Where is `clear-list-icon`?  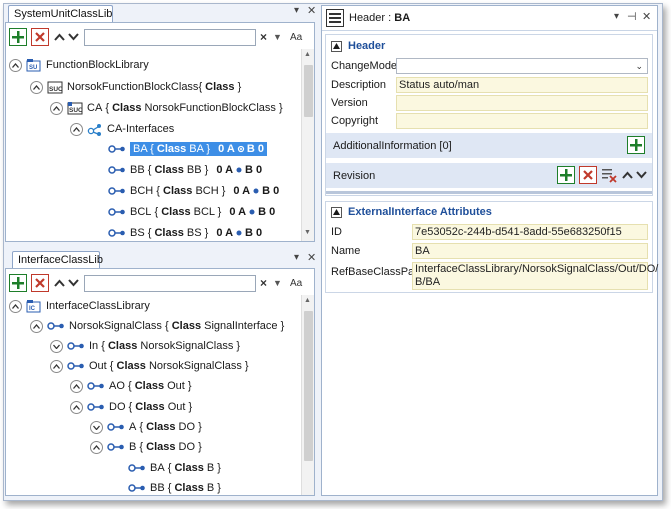 clear-list-icon is located at coordinates (609, 175).